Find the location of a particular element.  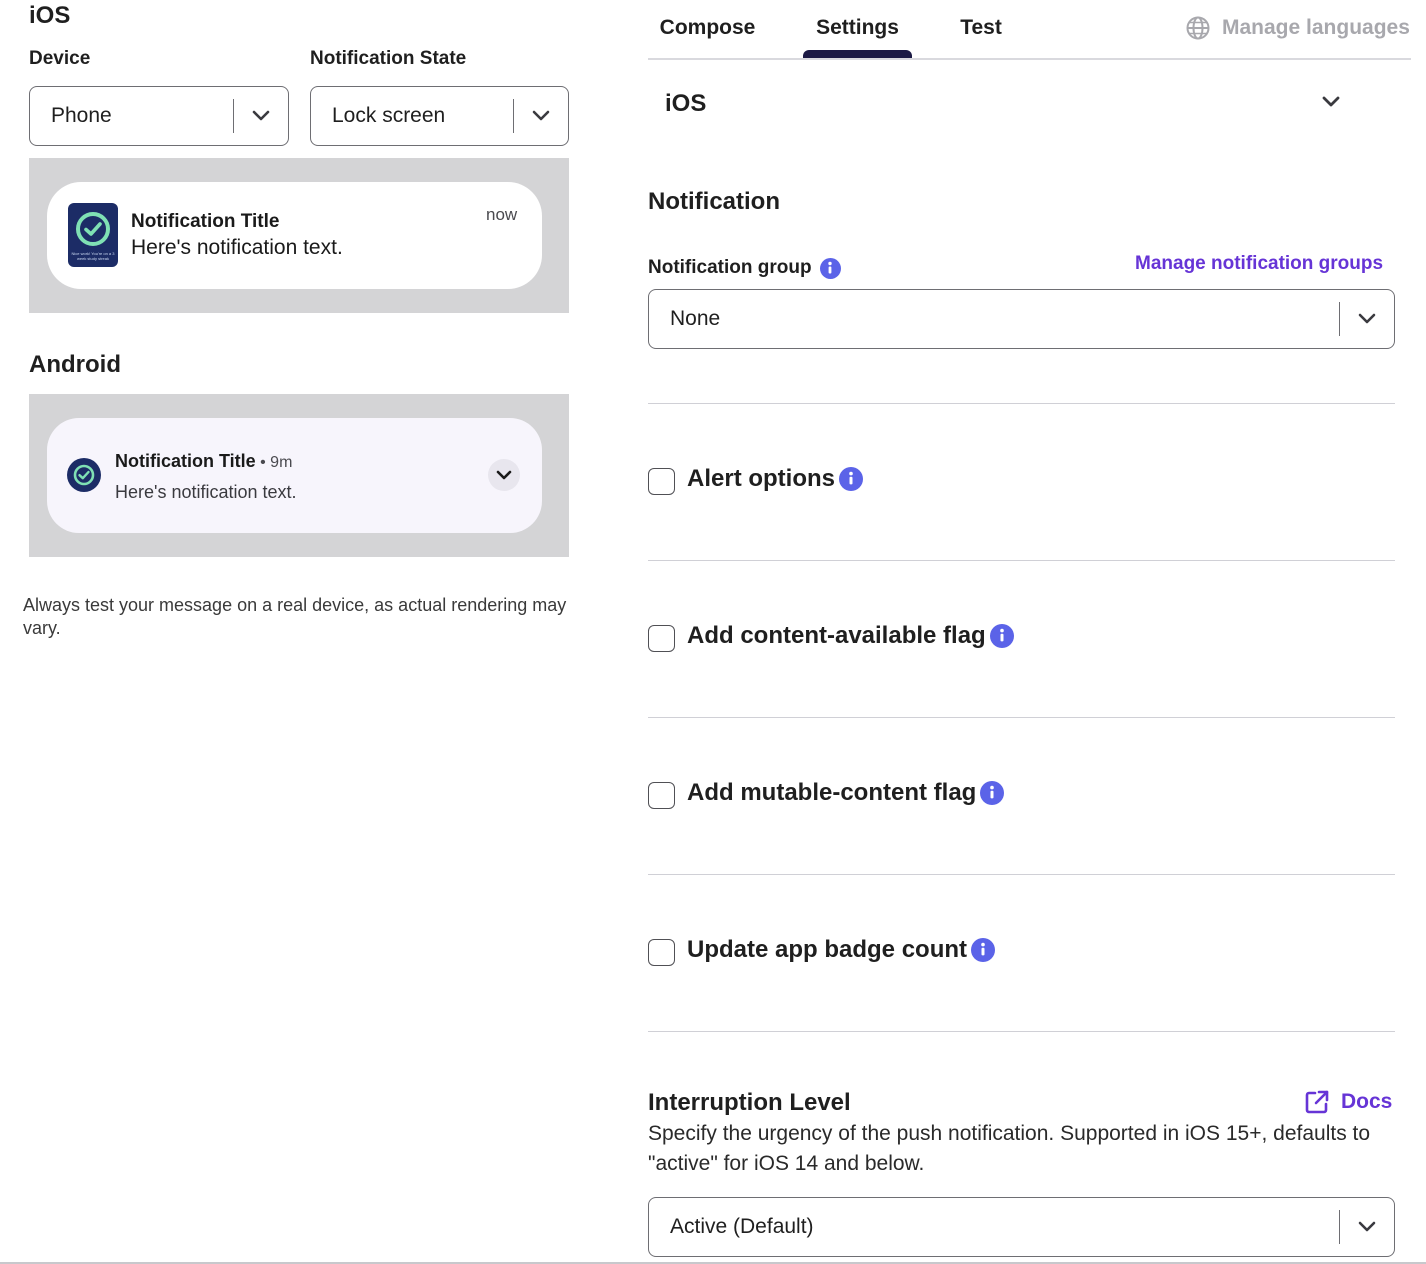

ios-section-title: iOS is located at coordinates (686, 103).